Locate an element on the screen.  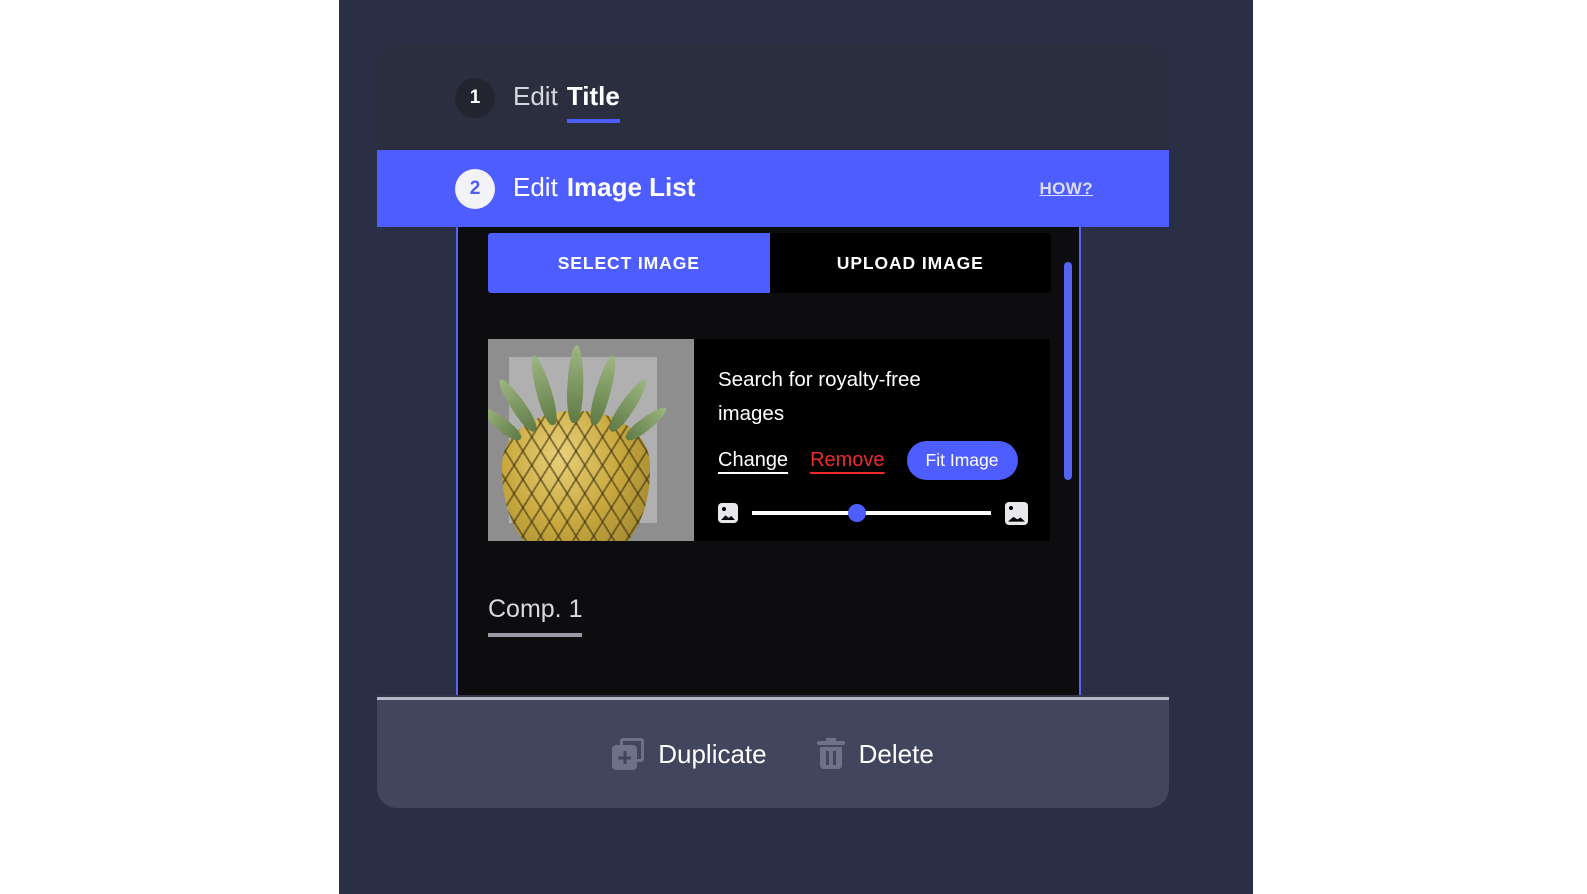
image-size-slider-row is located at coordinates (873, 513).